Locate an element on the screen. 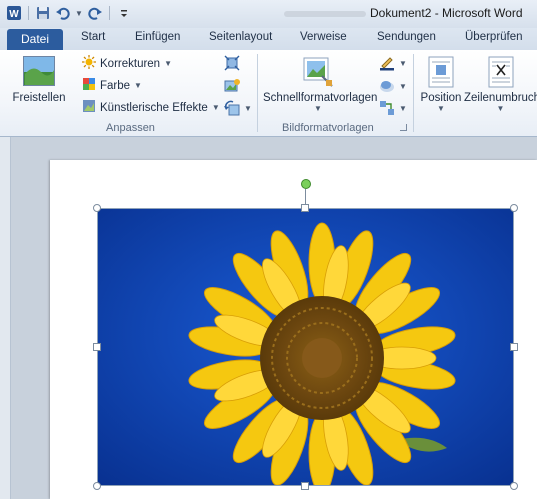 The width and height of the screenshot is (537, 499). word-app-icon: W is located at coordinates (14, 13).